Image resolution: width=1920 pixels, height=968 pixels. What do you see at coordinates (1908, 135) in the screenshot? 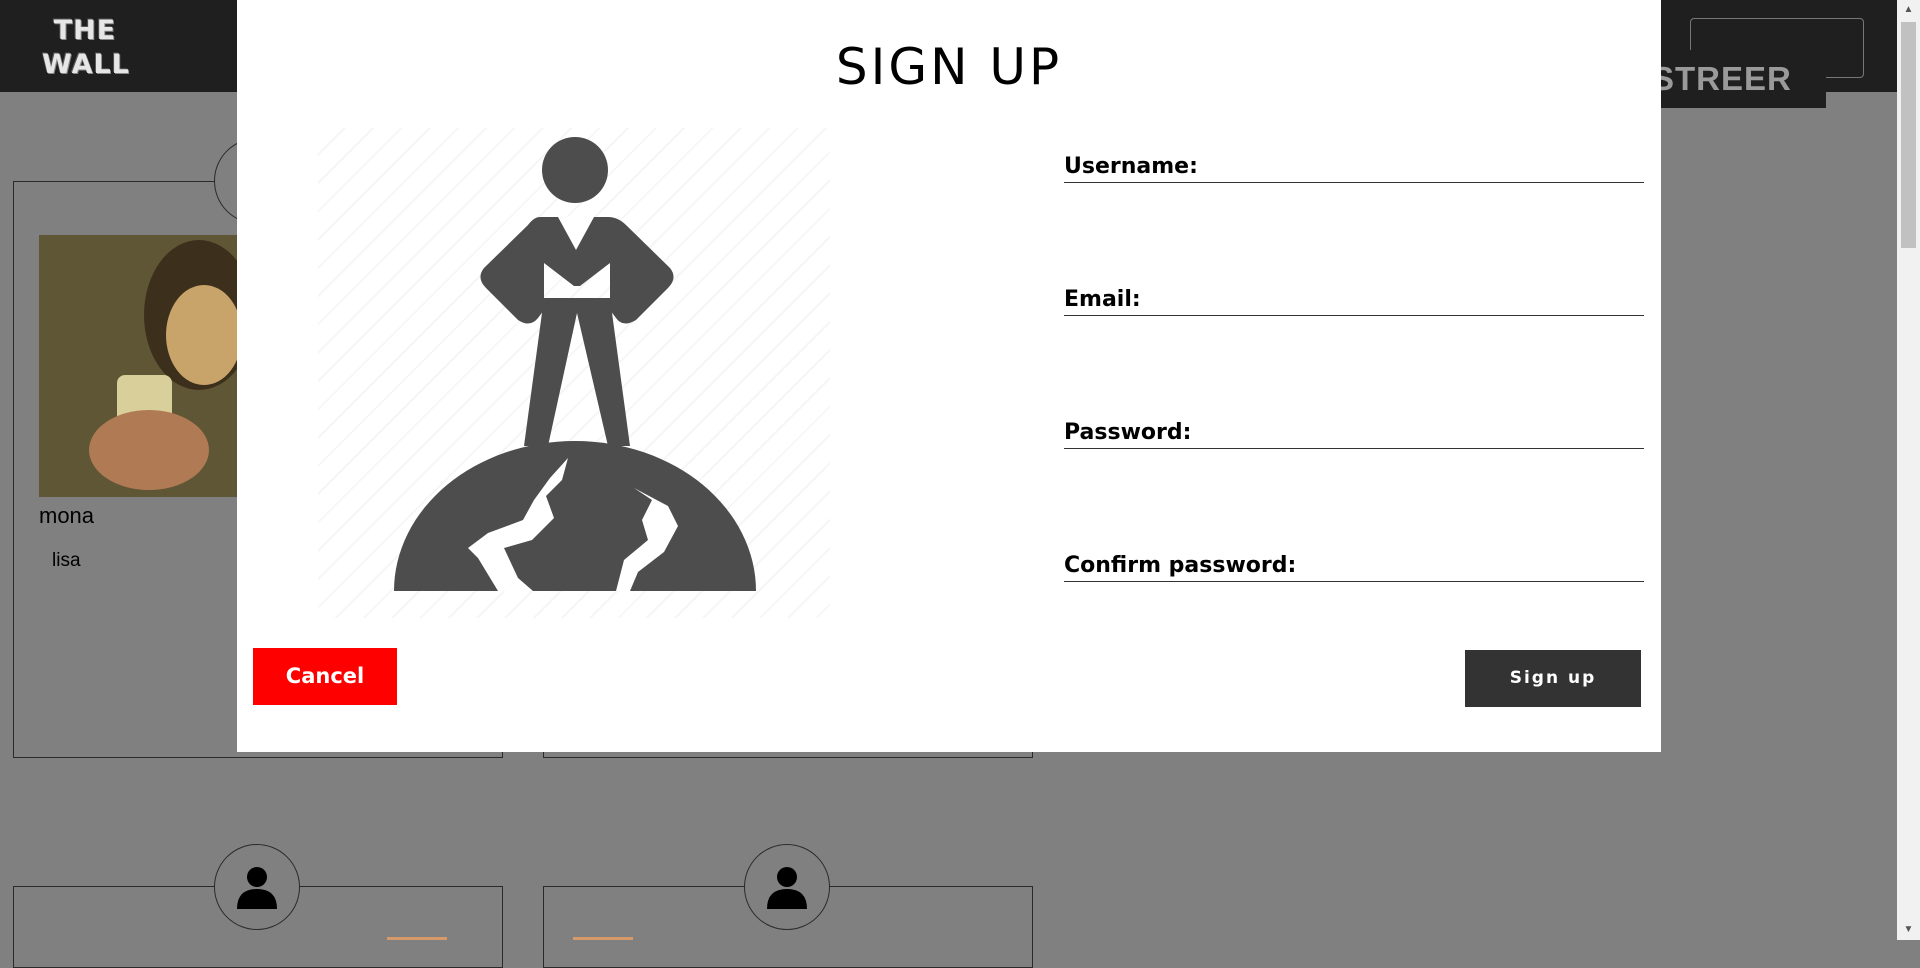
I see `scrollbar-thumb` at bounding box center [1908, 135].